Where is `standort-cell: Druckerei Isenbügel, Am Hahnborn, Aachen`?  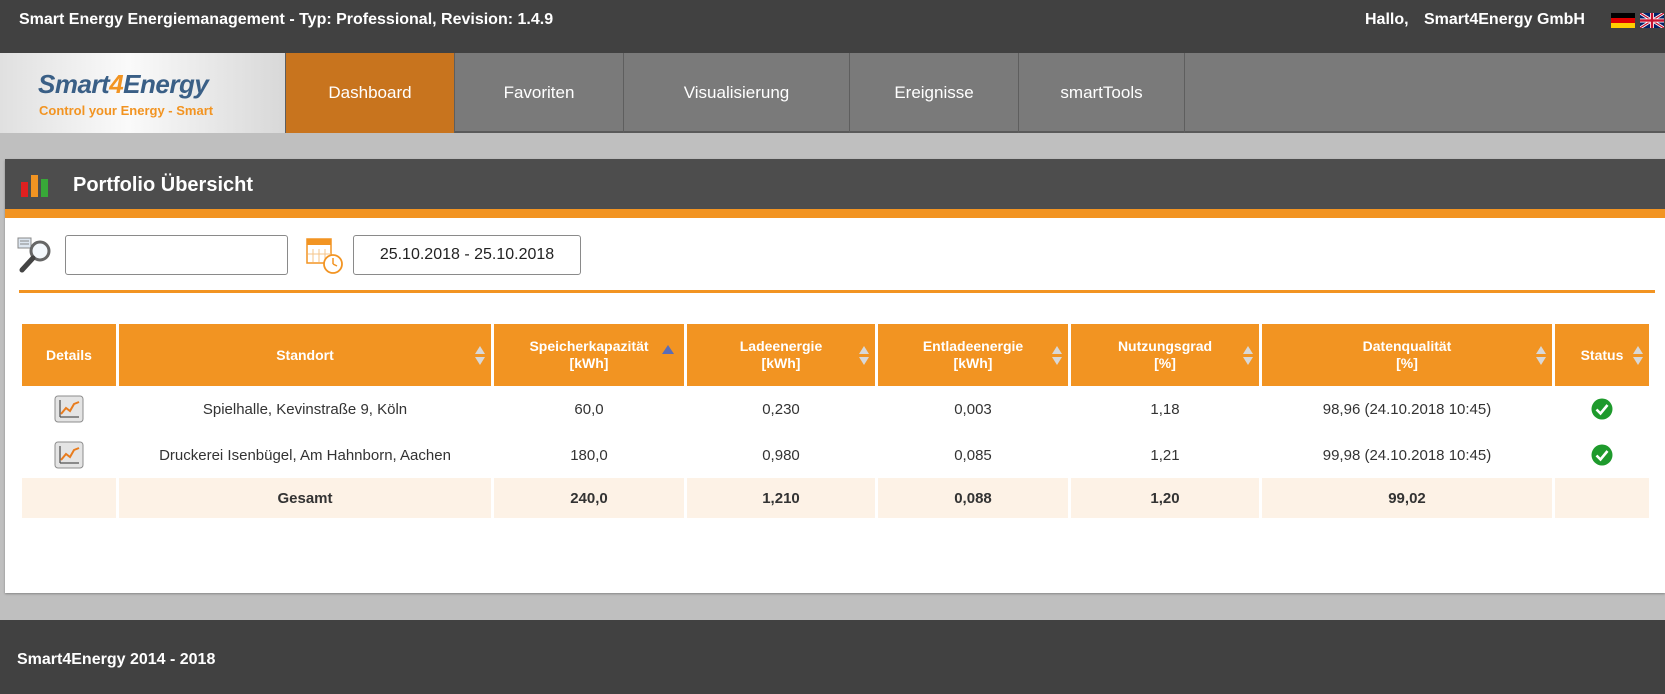
standort-cell: Druckerei Isenbügel, Am Hahnborn, Aachen is located at coordinates (305, 455).